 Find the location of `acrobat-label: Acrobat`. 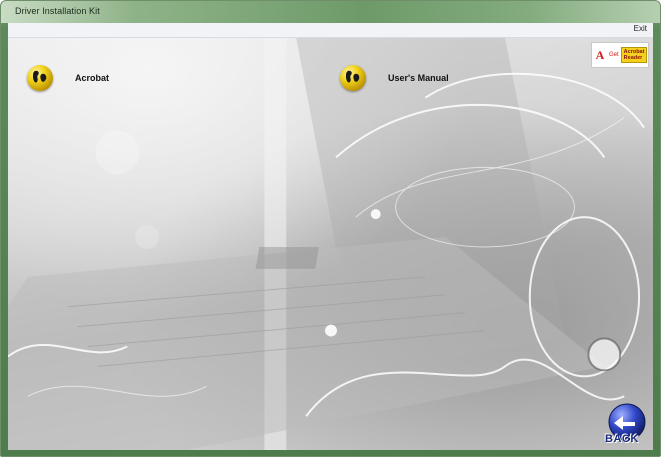

acrobat-label: Acrobat is located at coordinates (92, 78).